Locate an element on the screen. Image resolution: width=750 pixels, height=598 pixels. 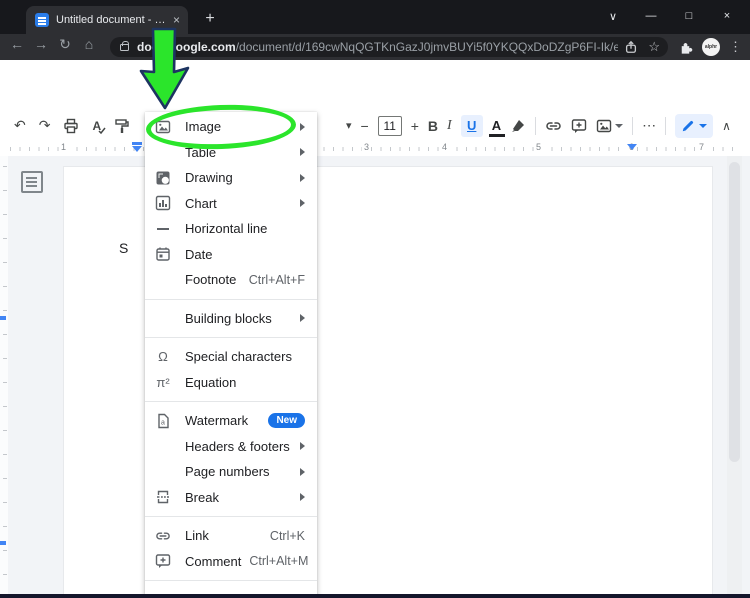
menu-item-drawing: Drawing is located at coordinates (231, 178).